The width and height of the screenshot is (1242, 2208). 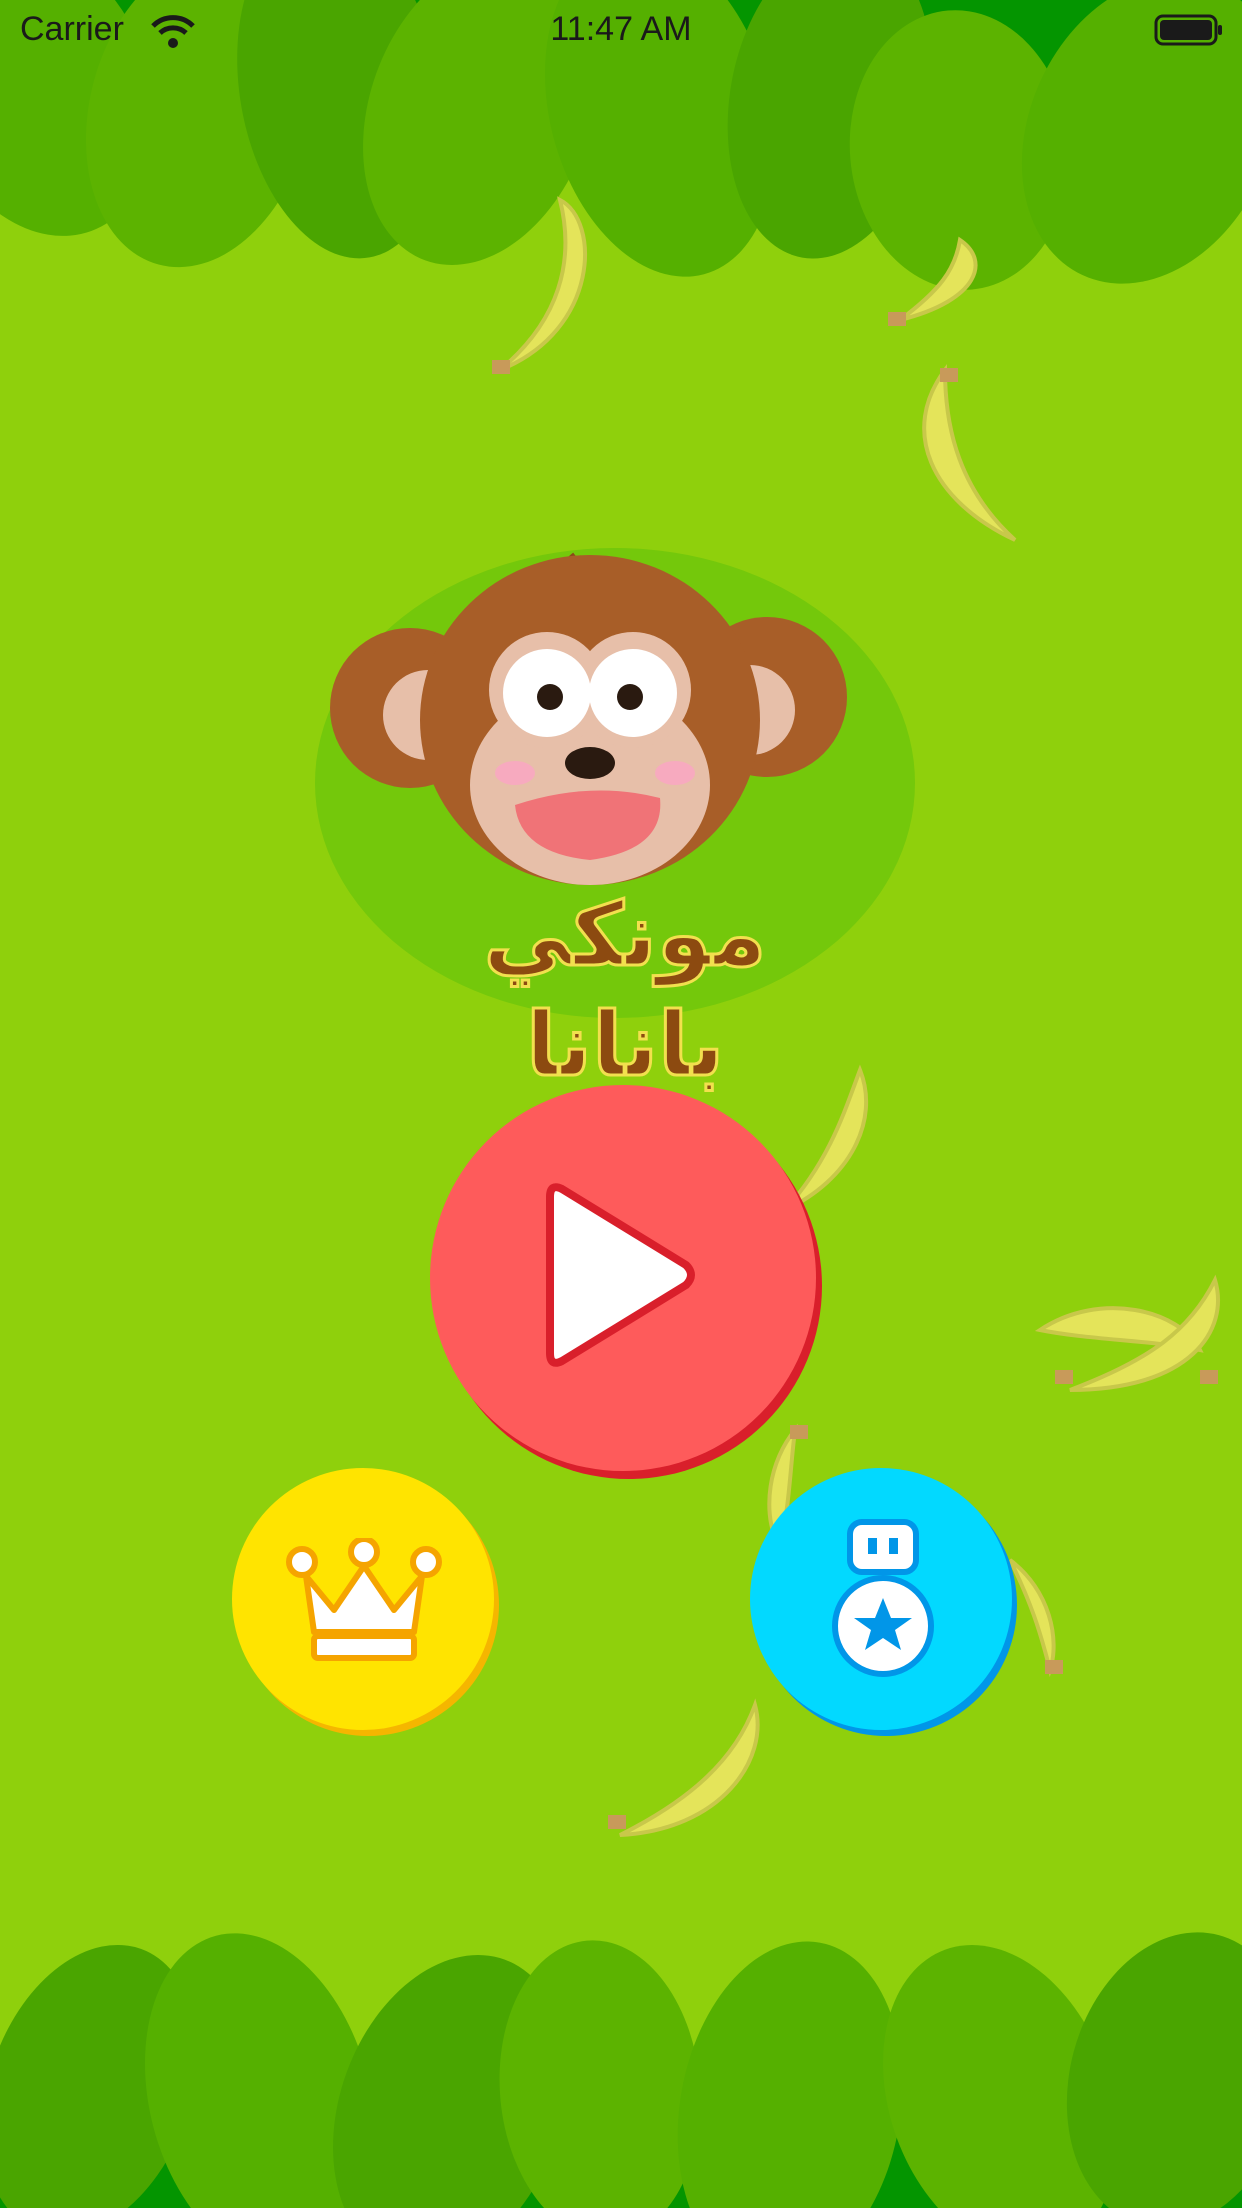 I want to click on leaderboard-button, so click(x=363, y=1599).